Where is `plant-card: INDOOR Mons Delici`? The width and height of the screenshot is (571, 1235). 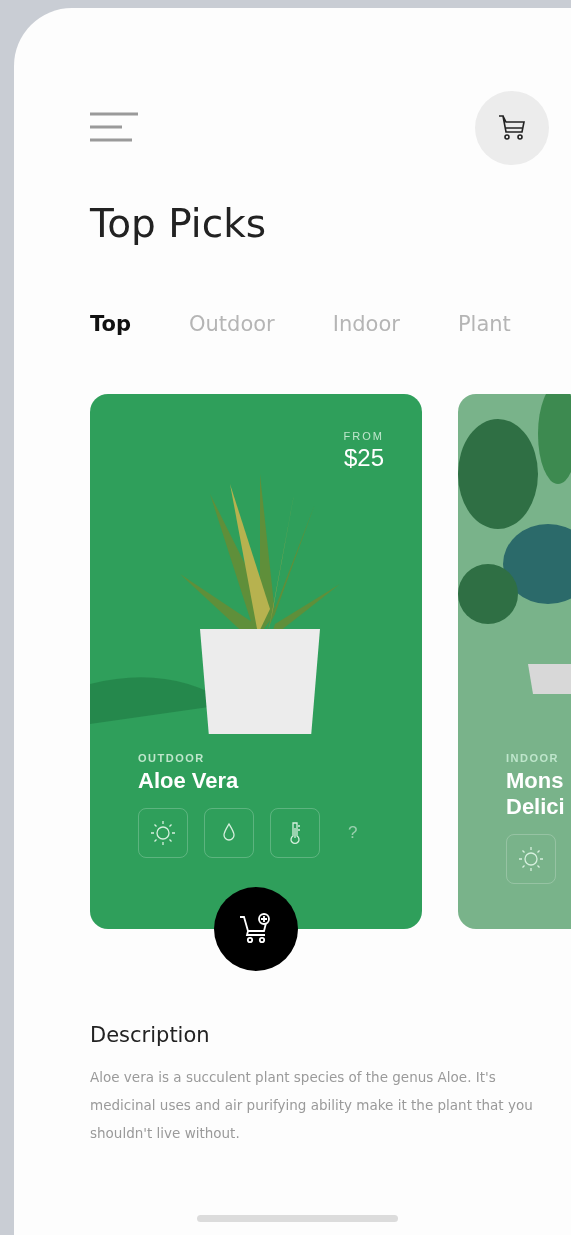
plant-card: INDOOR Mons Delici is located at coordinates (514, 661).